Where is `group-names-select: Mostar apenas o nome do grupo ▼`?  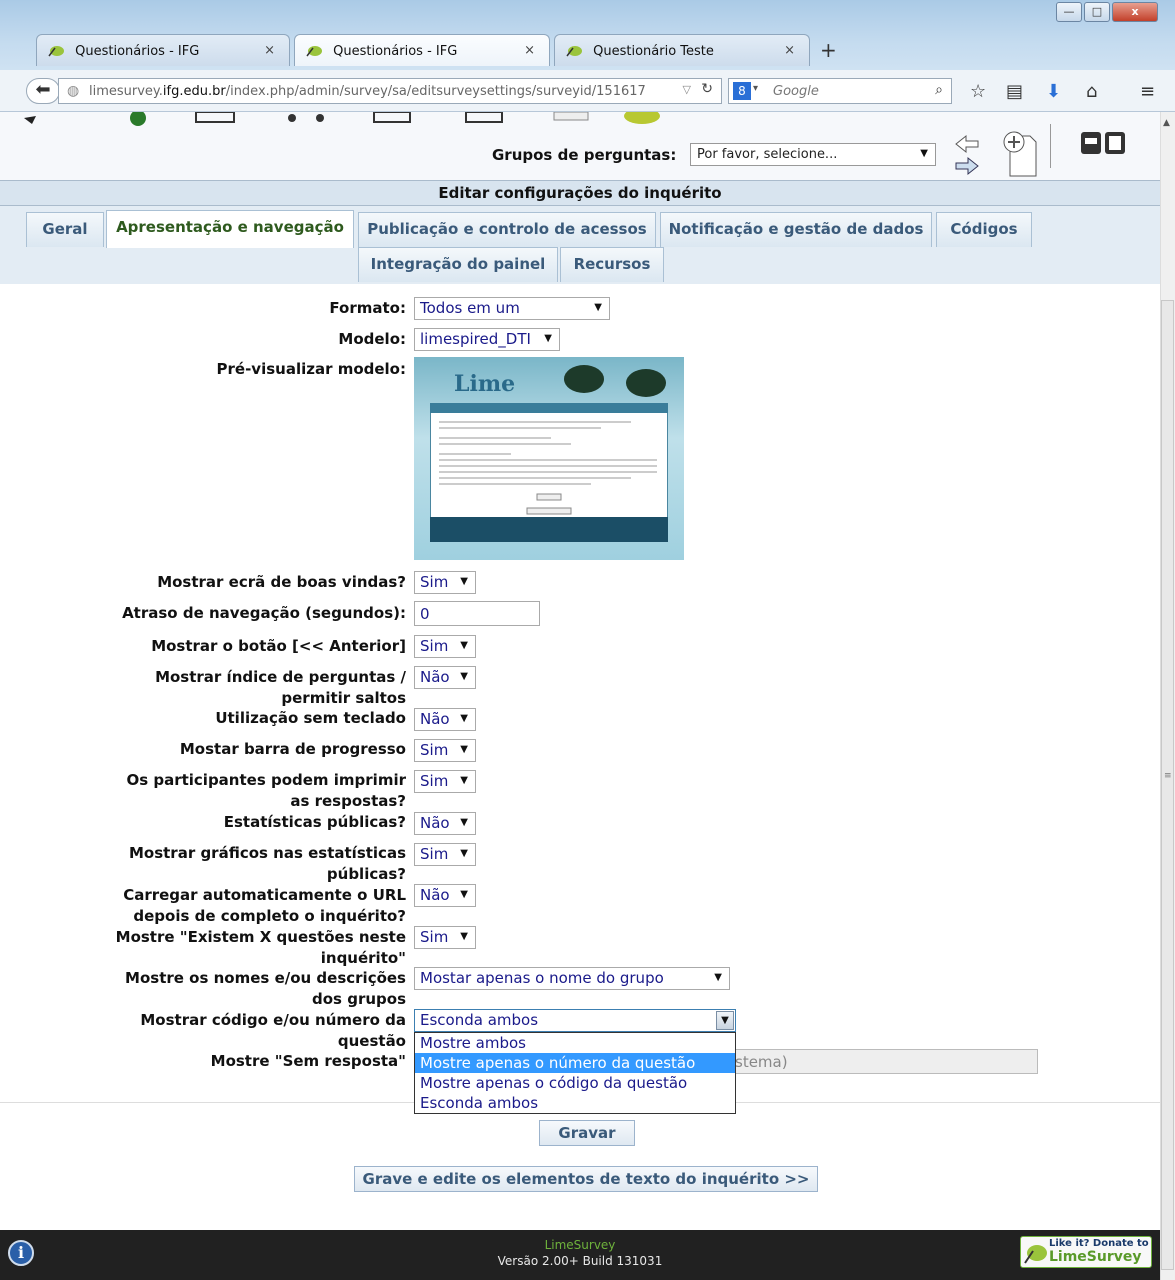
group-names-select: Mostar apenas o nome do grupo ▼ is located at coordinates (572, 978).